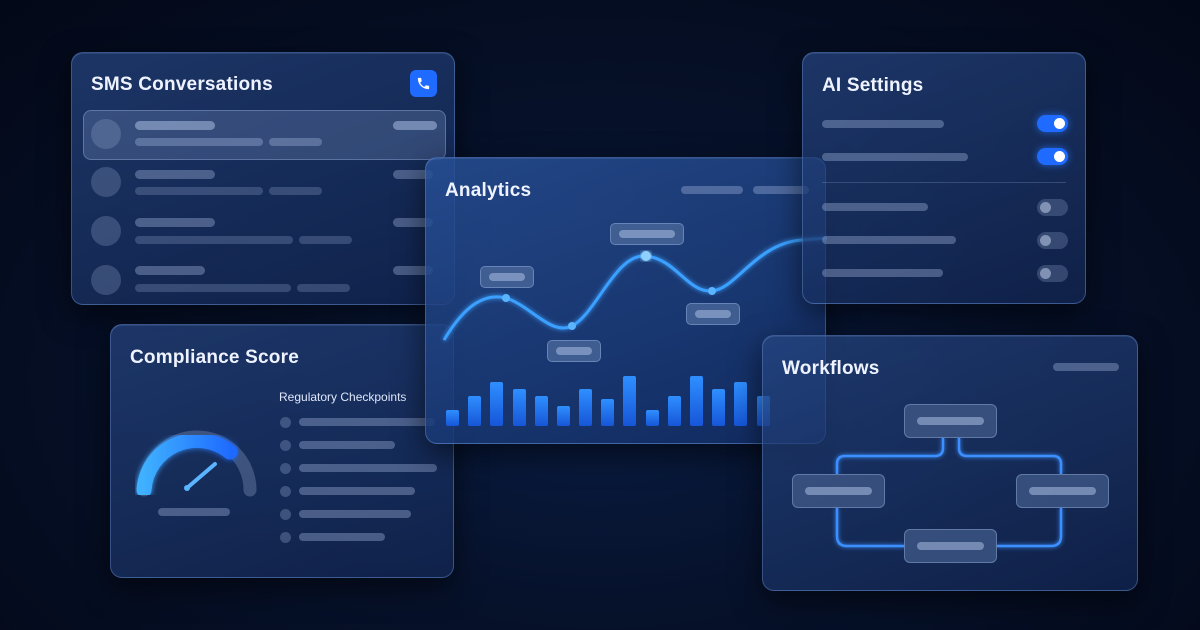 The image size is (1200, 630). I want to click on sms-panel-title: SMS Conversations, so click(182, 84).